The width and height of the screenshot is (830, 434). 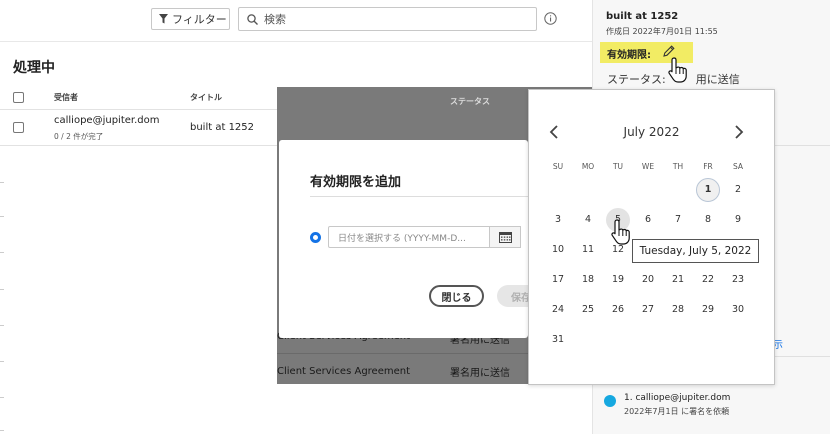 What do you see at coordinates (629, 55) in the screenshot?
I see `expiry-label: 有効期限:` at bounding box center [629, 55].